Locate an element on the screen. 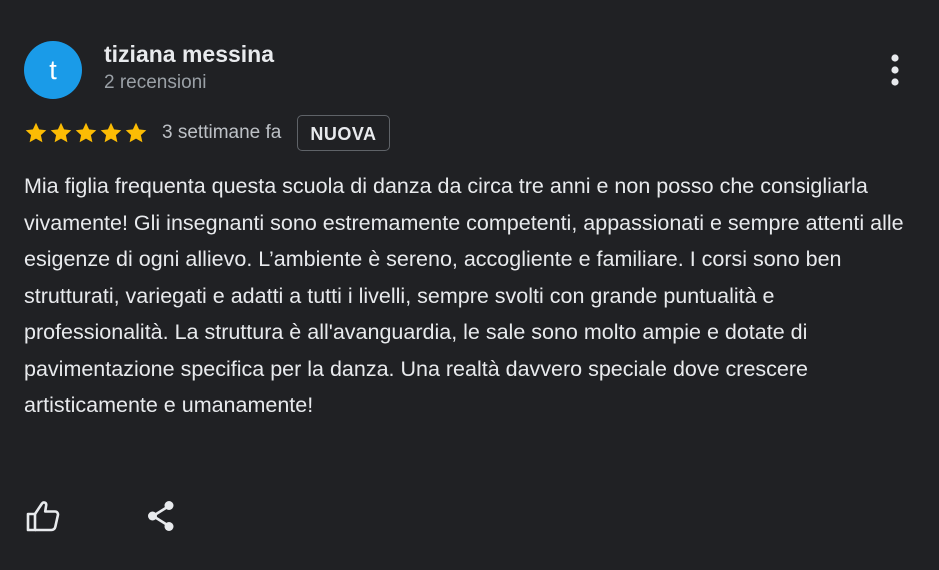 Image resolution: width=939 pixels, height=570 pixels. share-button is located at coordinates (161, 516).